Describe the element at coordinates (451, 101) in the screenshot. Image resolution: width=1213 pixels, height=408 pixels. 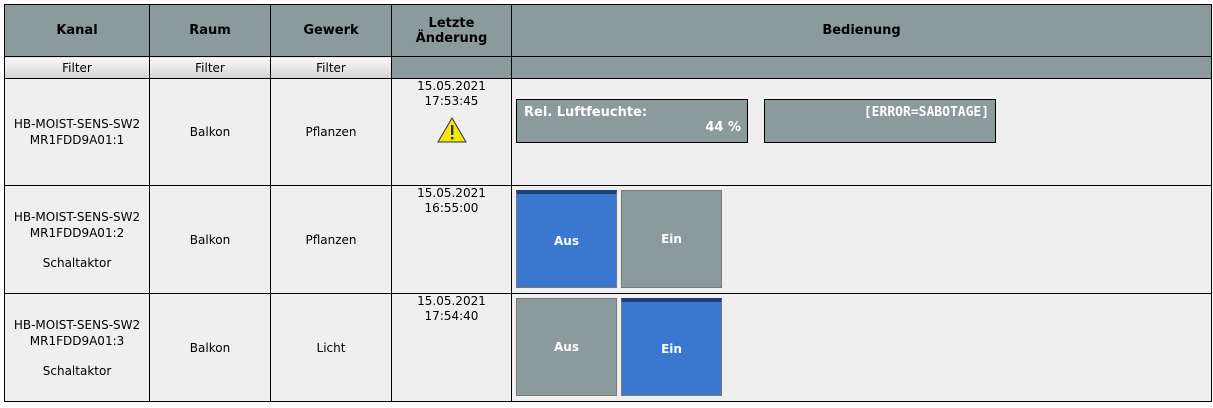
I see `last-change-time: 17:53:45` at that location.